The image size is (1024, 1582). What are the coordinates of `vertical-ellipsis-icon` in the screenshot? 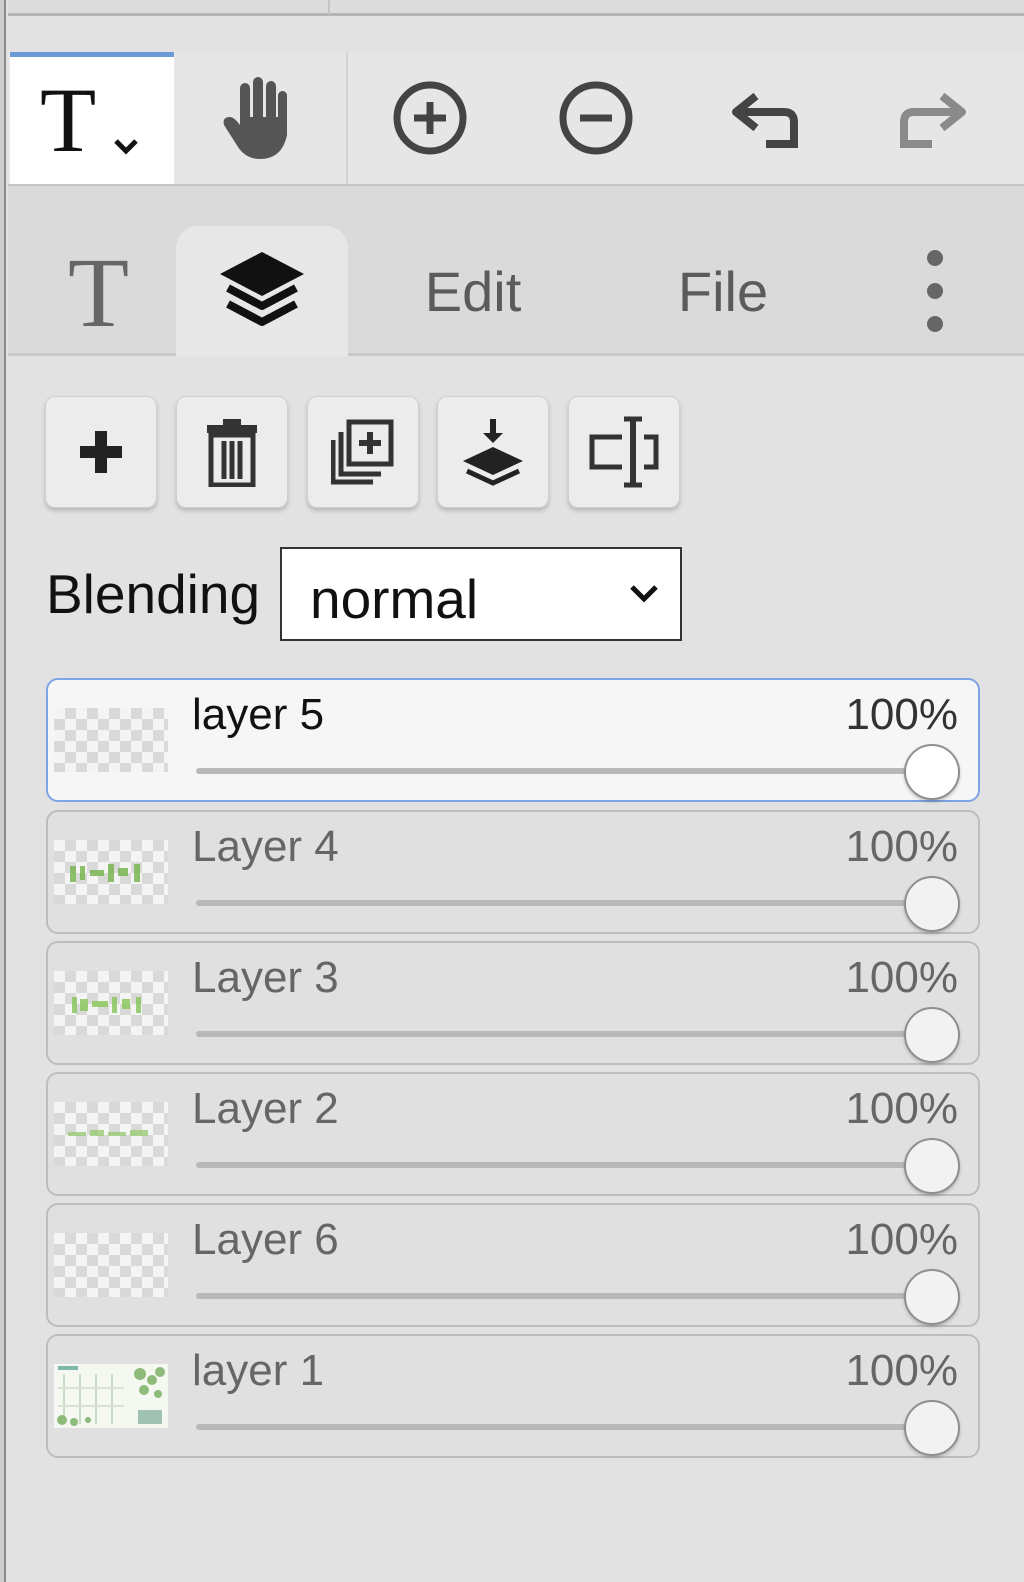 It's located at (935, 291).